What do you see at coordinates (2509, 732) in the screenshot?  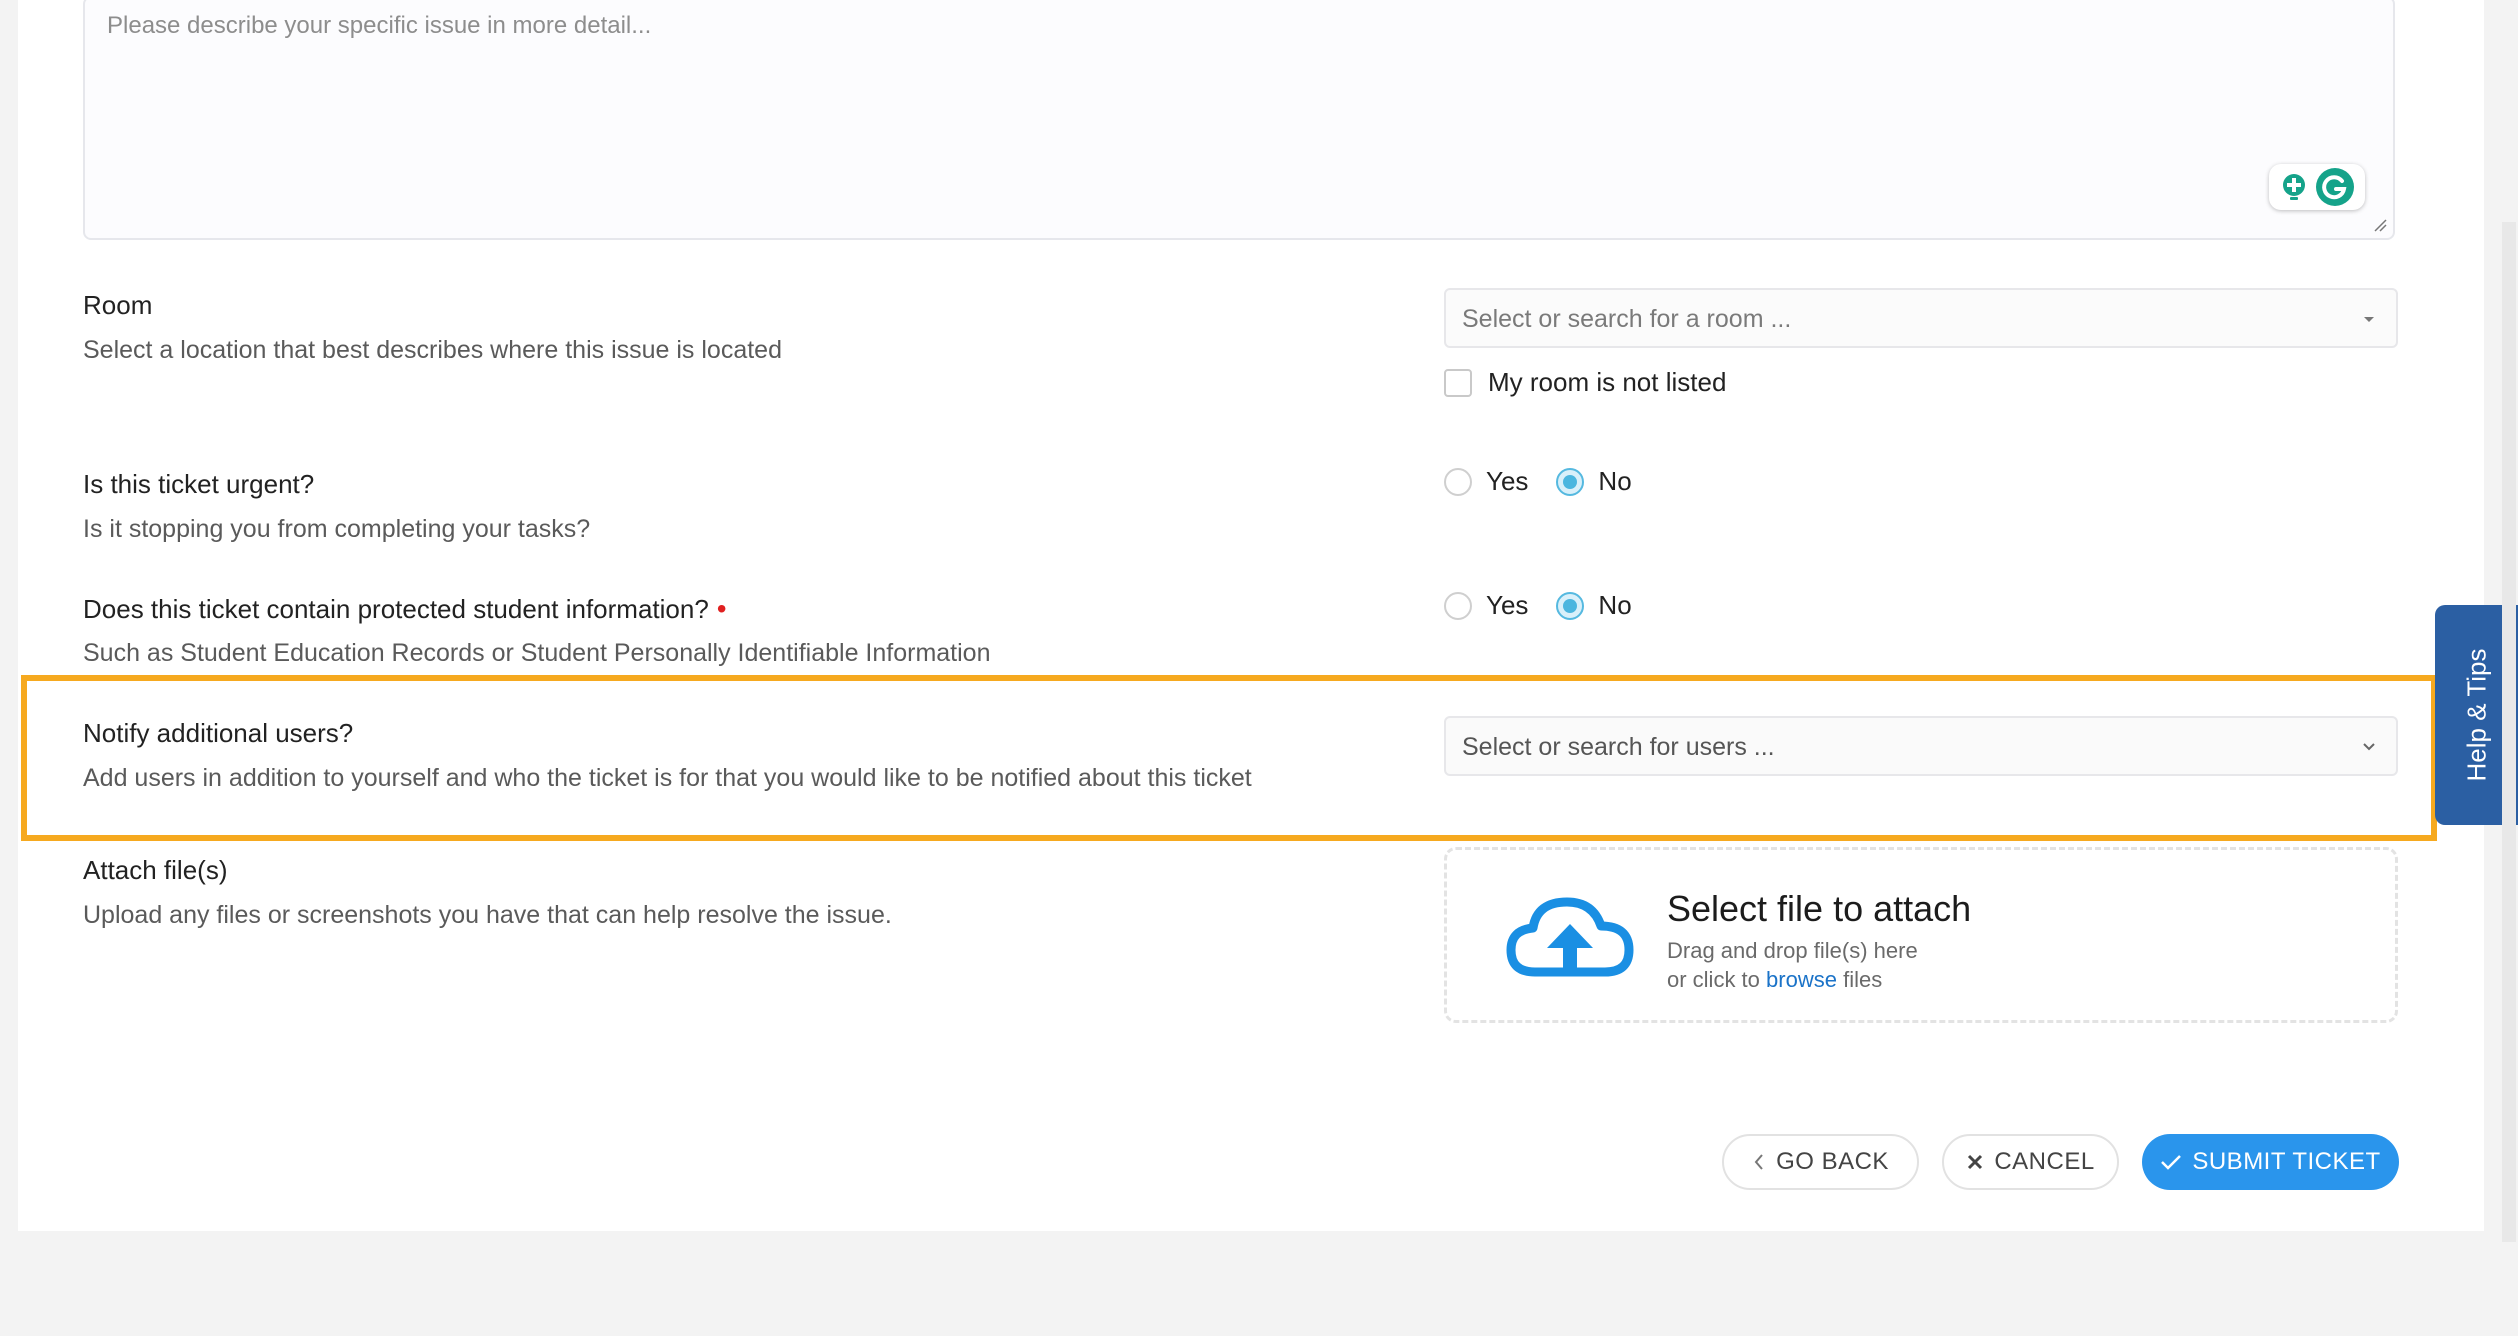 I see `page-scrollbar` at bounding box center [2509, 732].